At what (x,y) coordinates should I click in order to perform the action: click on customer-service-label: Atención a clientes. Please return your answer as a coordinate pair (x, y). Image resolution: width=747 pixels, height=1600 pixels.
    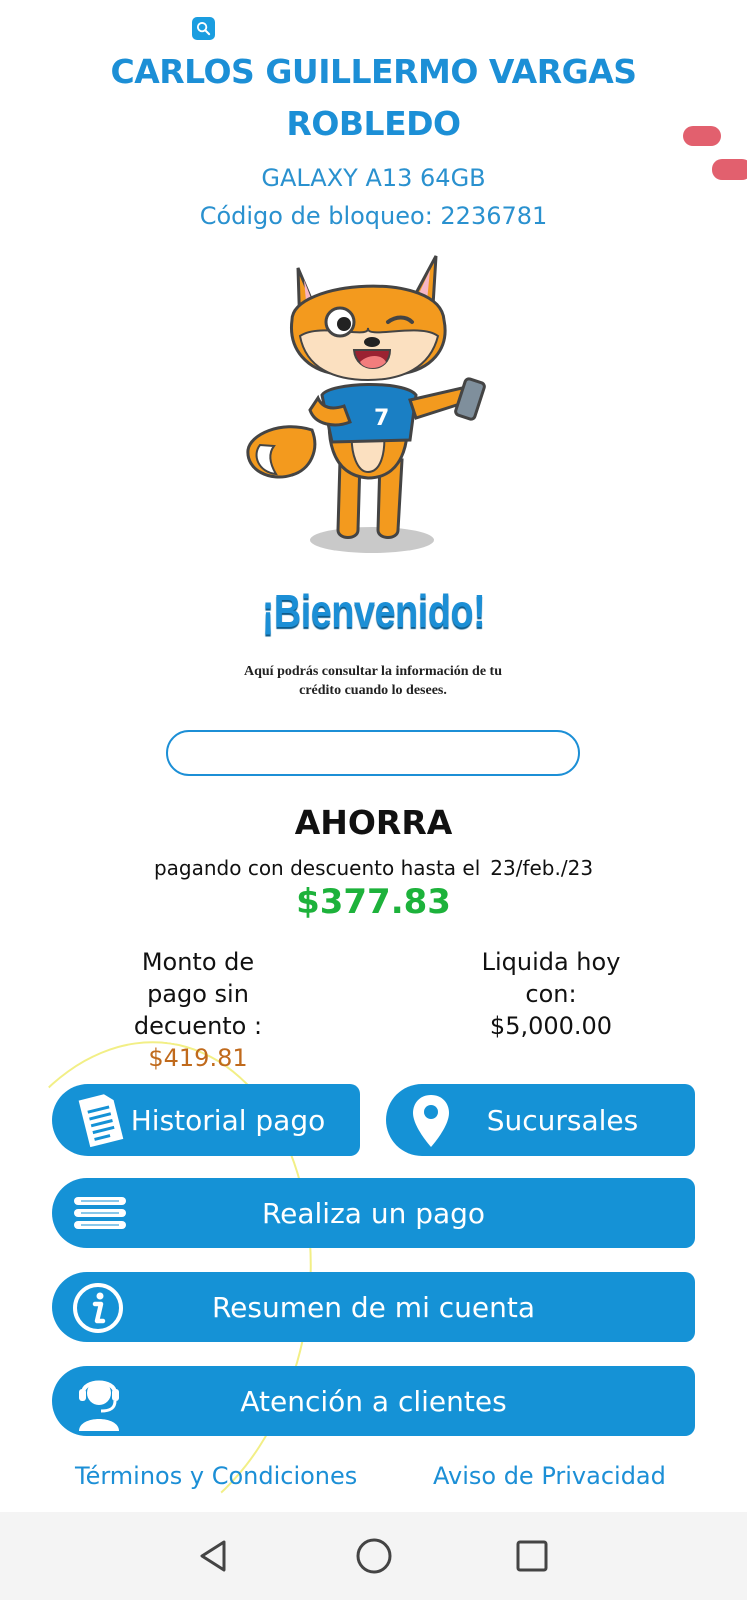
    Looking at the image, I should click on (373, 1401).